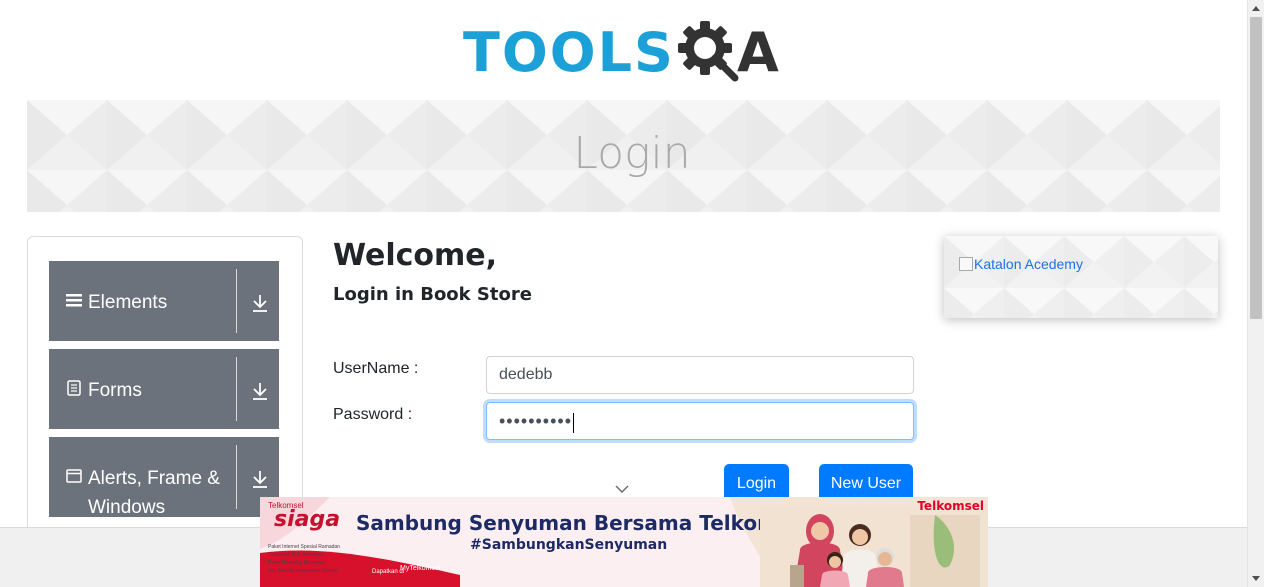  Describe the element at coordinates (74, 476) in the screenshot. I see `window-icon` at that location.